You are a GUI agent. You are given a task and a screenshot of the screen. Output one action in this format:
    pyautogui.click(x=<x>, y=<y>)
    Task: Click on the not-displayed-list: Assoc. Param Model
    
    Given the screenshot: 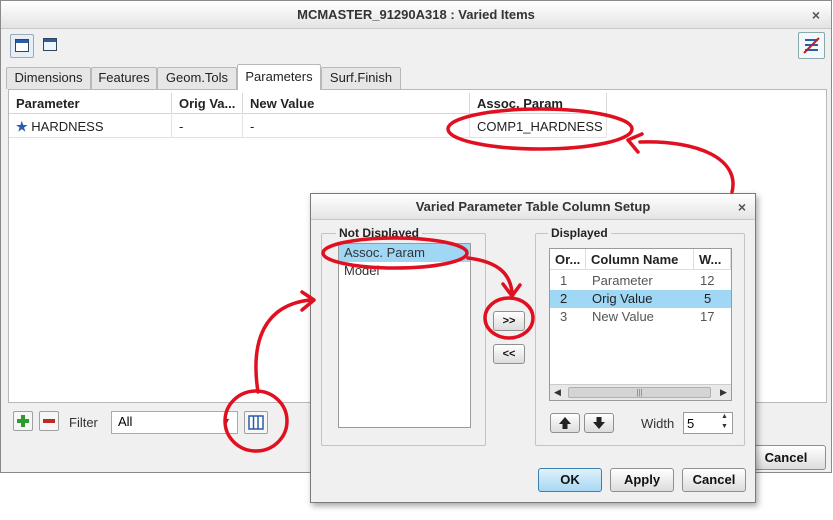 What is the action you would take?
    pyautogui.click(x=404, y=335)
    